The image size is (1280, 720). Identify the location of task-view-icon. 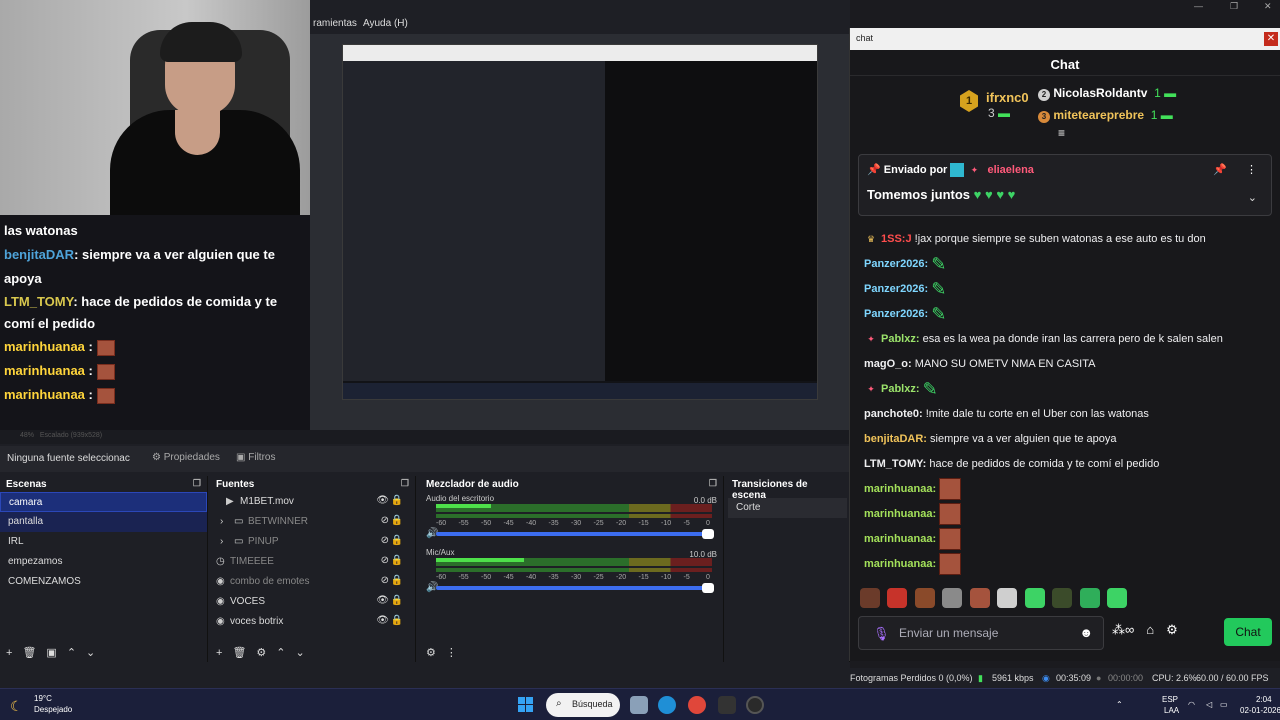
(639, 705).